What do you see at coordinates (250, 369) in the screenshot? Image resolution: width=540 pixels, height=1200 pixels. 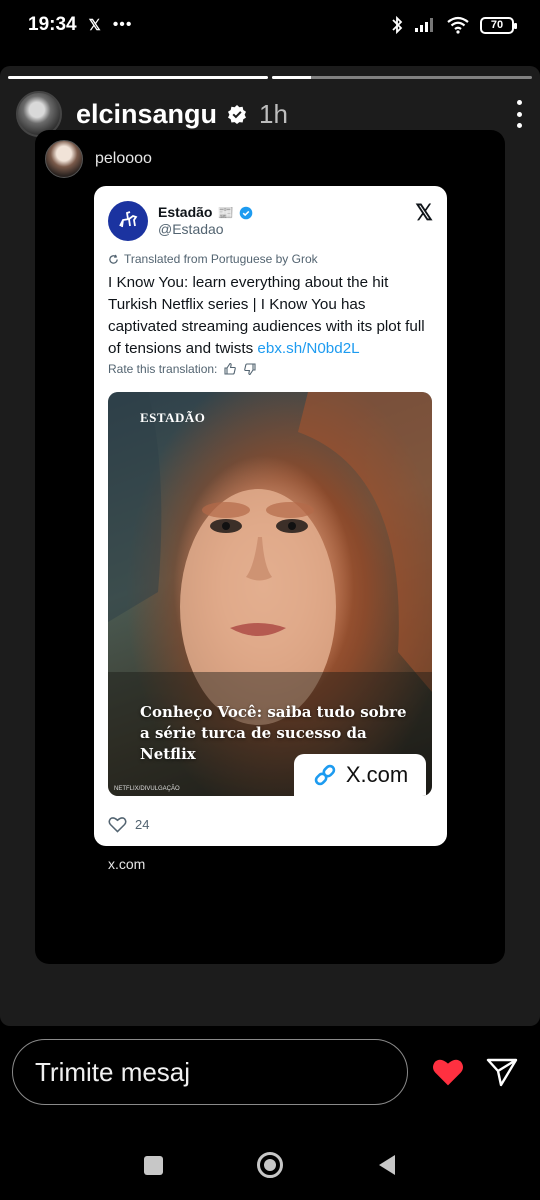 I see `thumbs-down-icon` at bounding box center [250, 369].